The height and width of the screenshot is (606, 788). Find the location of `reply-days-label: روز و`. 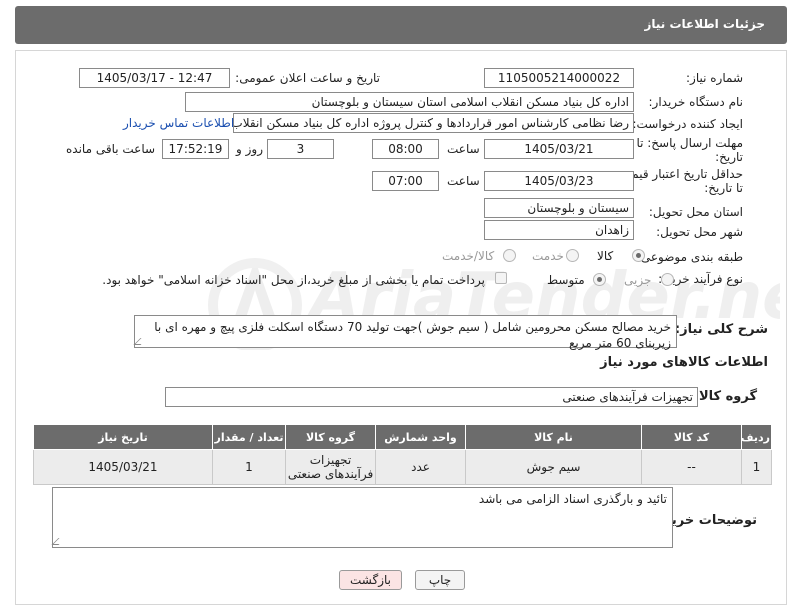

reply-days-label: روز و is located at coordinates (249, 149).